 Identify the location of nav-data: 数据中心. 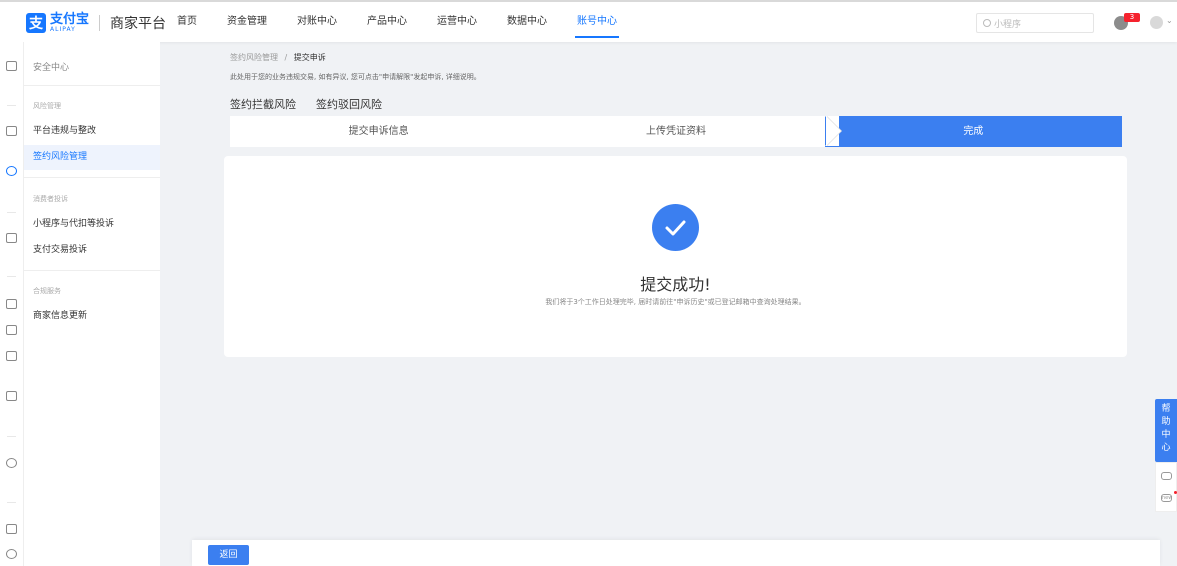
(527, 22).